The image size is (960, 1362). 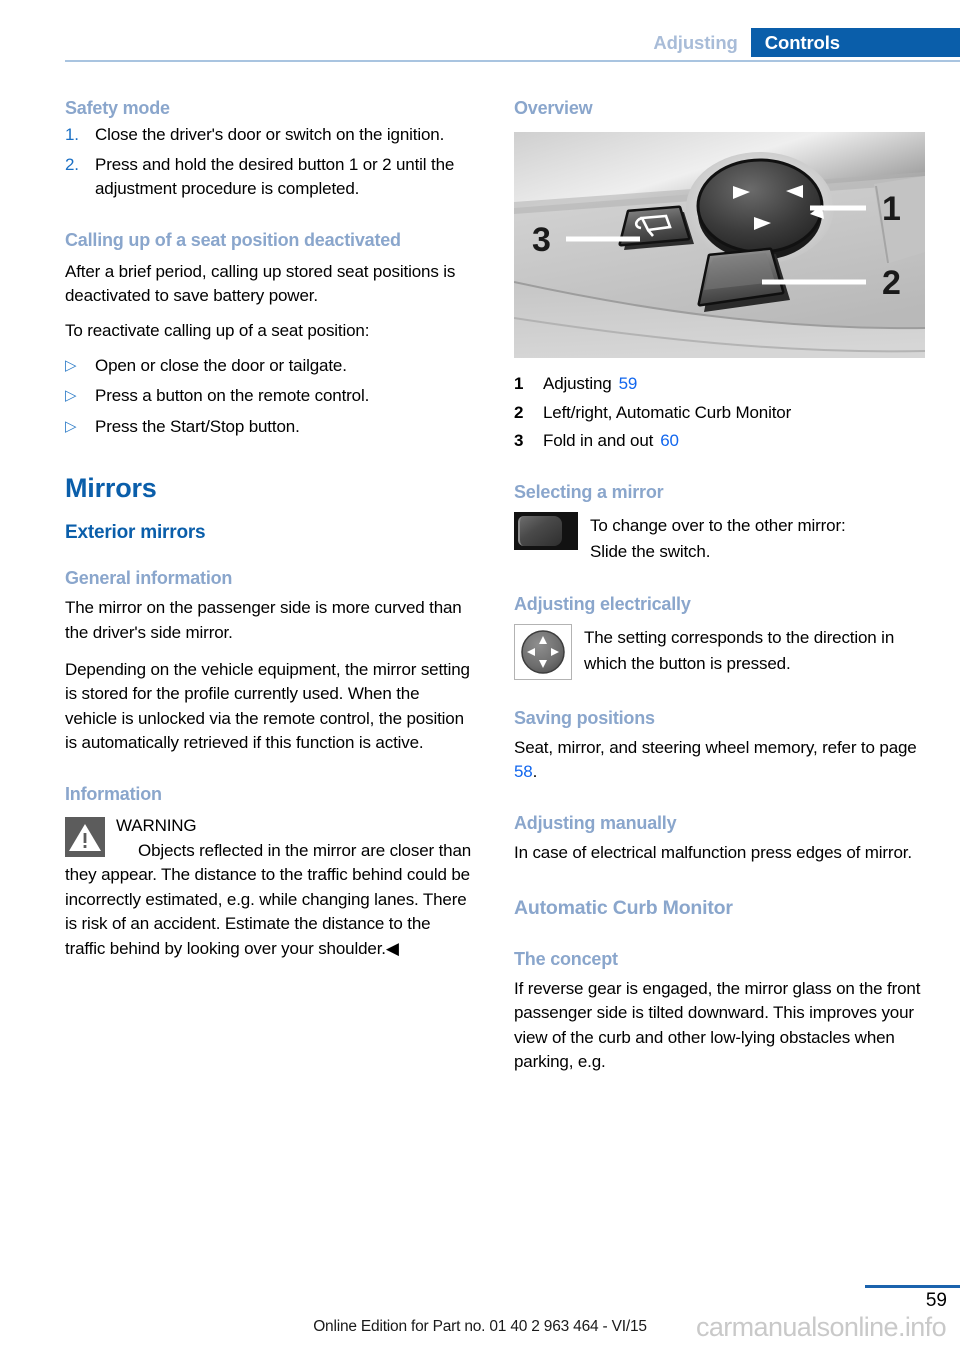 What do you see at coordinates (598, 441) in the screenshot?
I see `legend-label-text: Fold in and out` at bounding box center [598, 441].